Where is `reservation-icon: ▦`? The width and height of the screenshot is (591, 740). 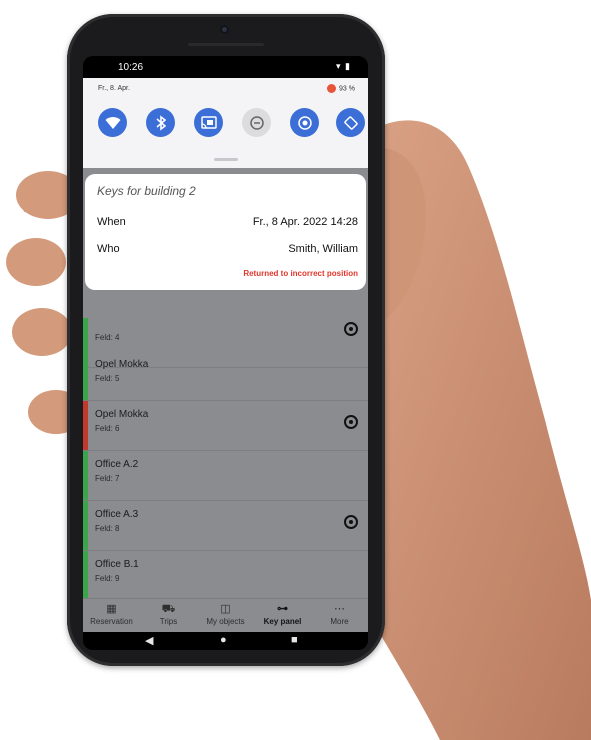 reservation-icon: ▦ is located at coordinates (111, 609).